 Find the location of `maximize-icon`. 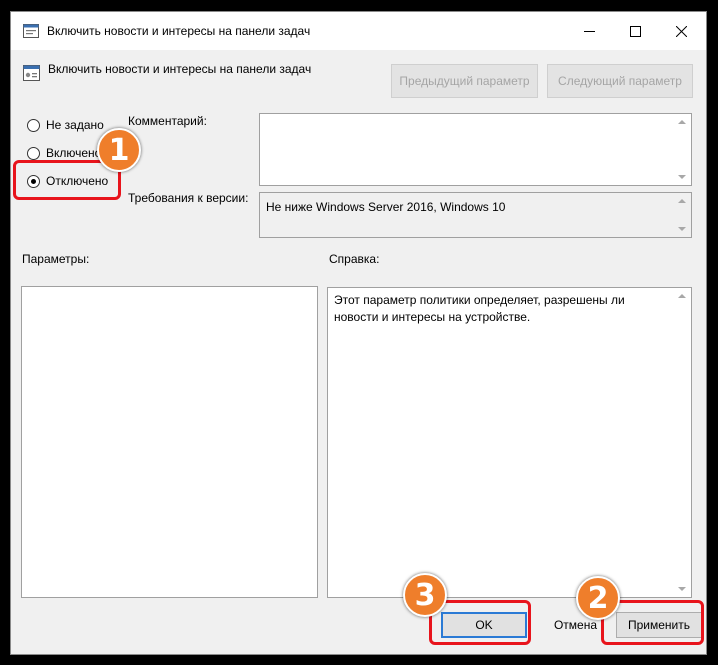

maximize-icon is located at coordinates (635, 31).